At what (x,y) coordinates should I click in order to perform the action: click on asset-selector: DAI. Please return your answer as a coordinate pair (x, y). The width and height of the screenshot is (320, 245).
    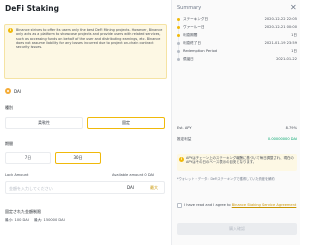
    Looking at the image, I should click on (13, 91).